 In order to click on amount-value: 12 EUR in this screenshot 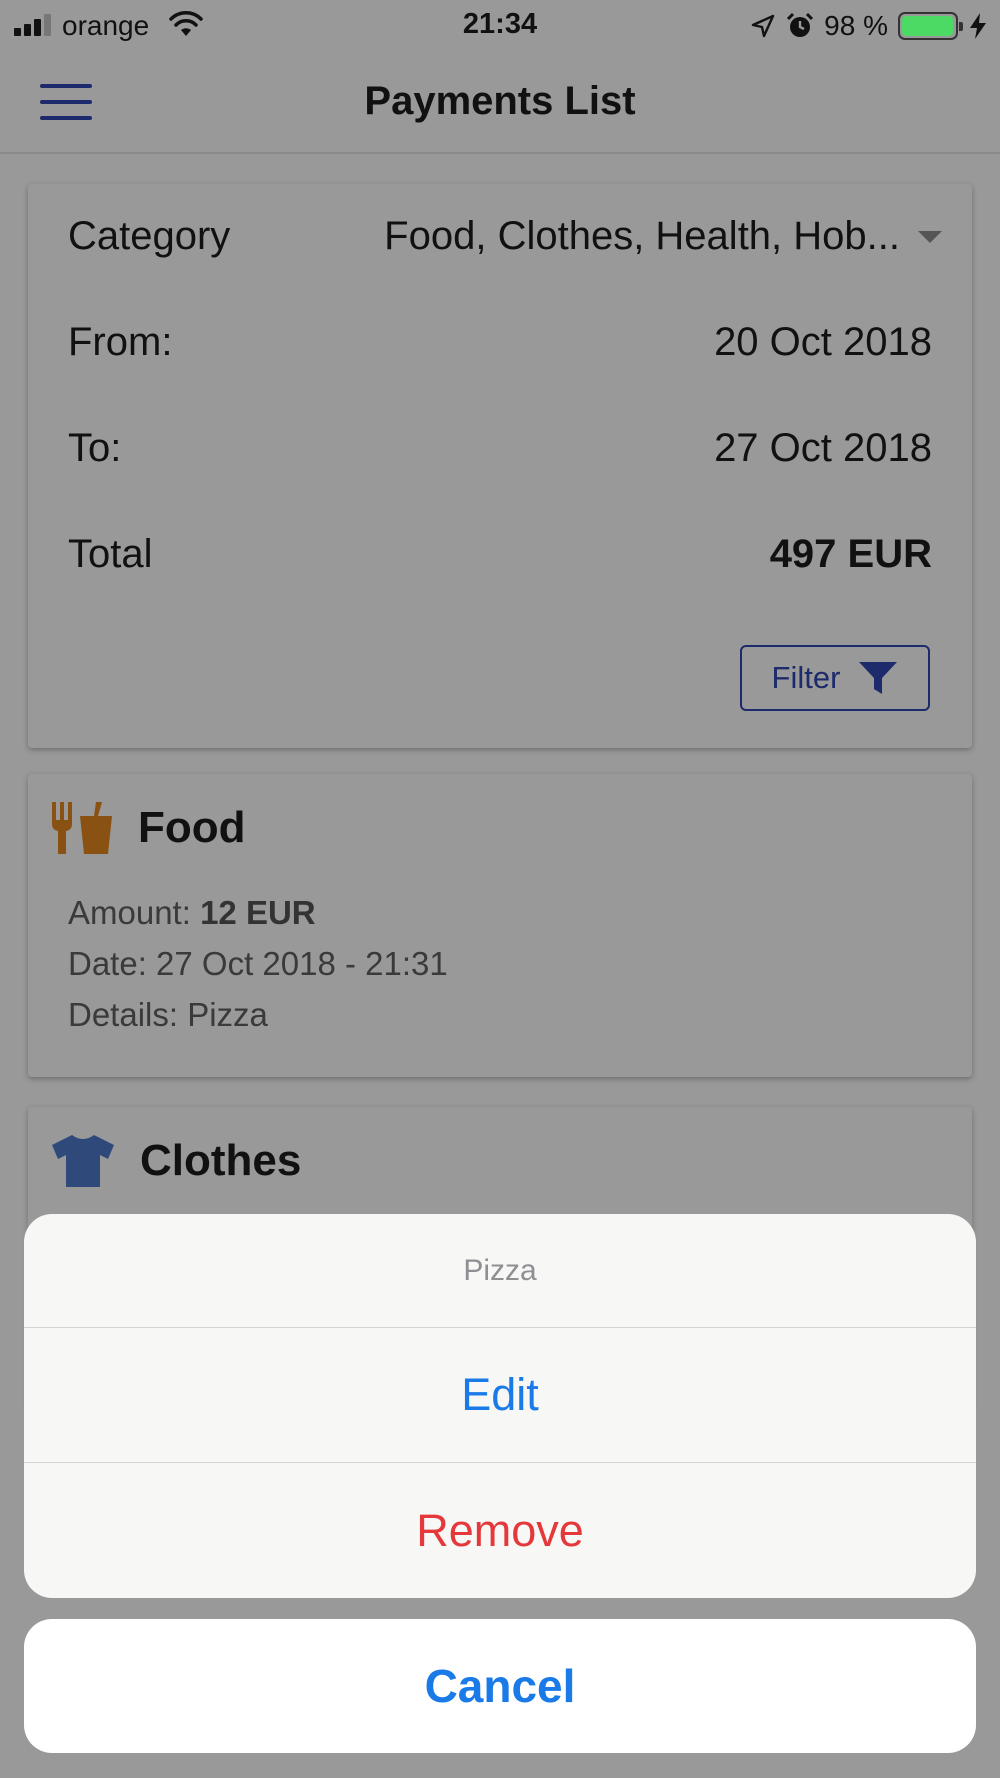, I will do `click(258, 912)`.